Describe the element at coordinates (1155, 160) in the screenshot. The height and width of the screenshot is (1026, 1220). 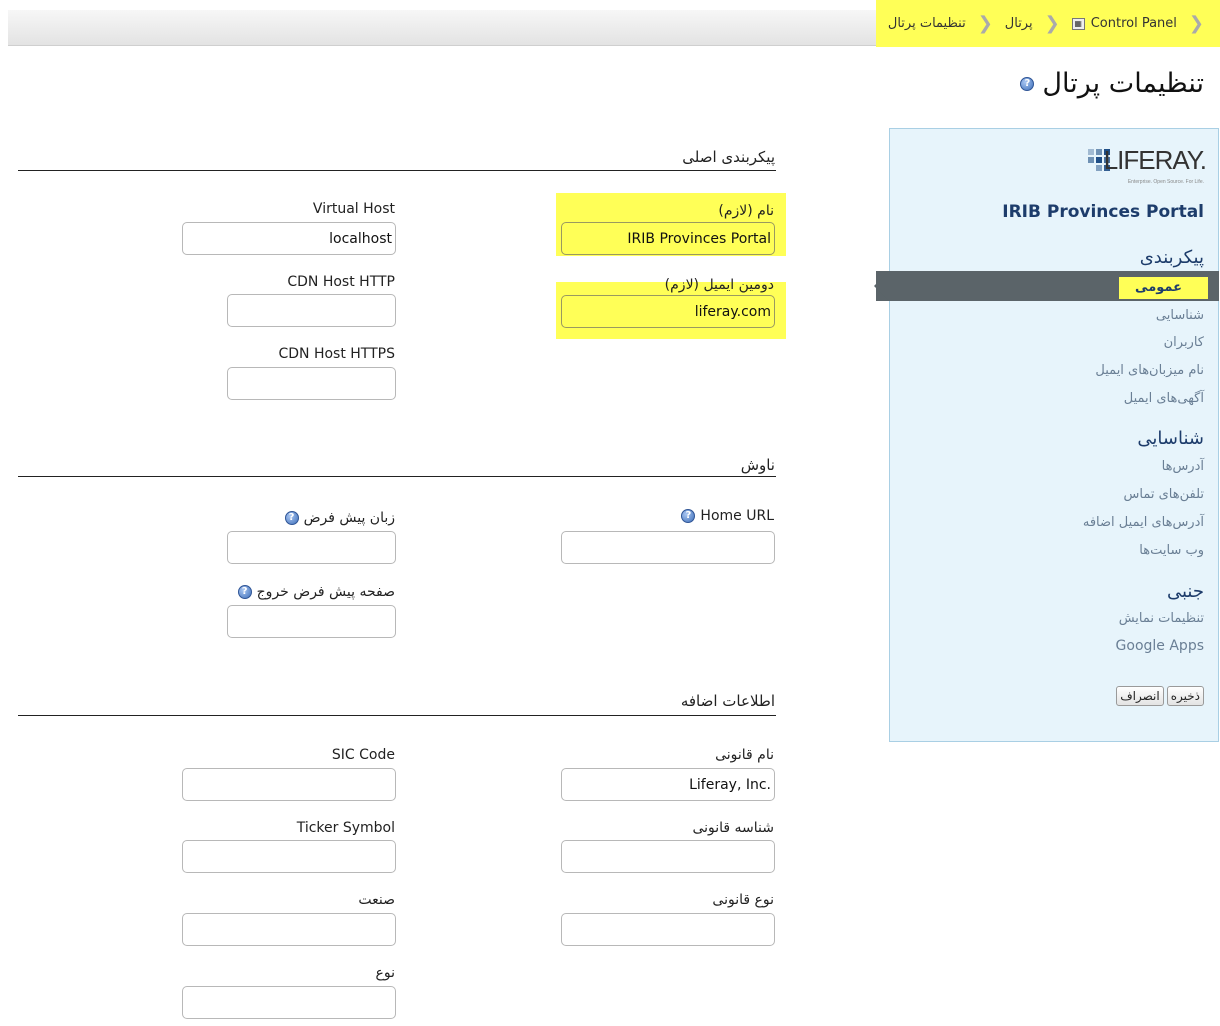
I see `logo-text: LIFERAY.` at that location.